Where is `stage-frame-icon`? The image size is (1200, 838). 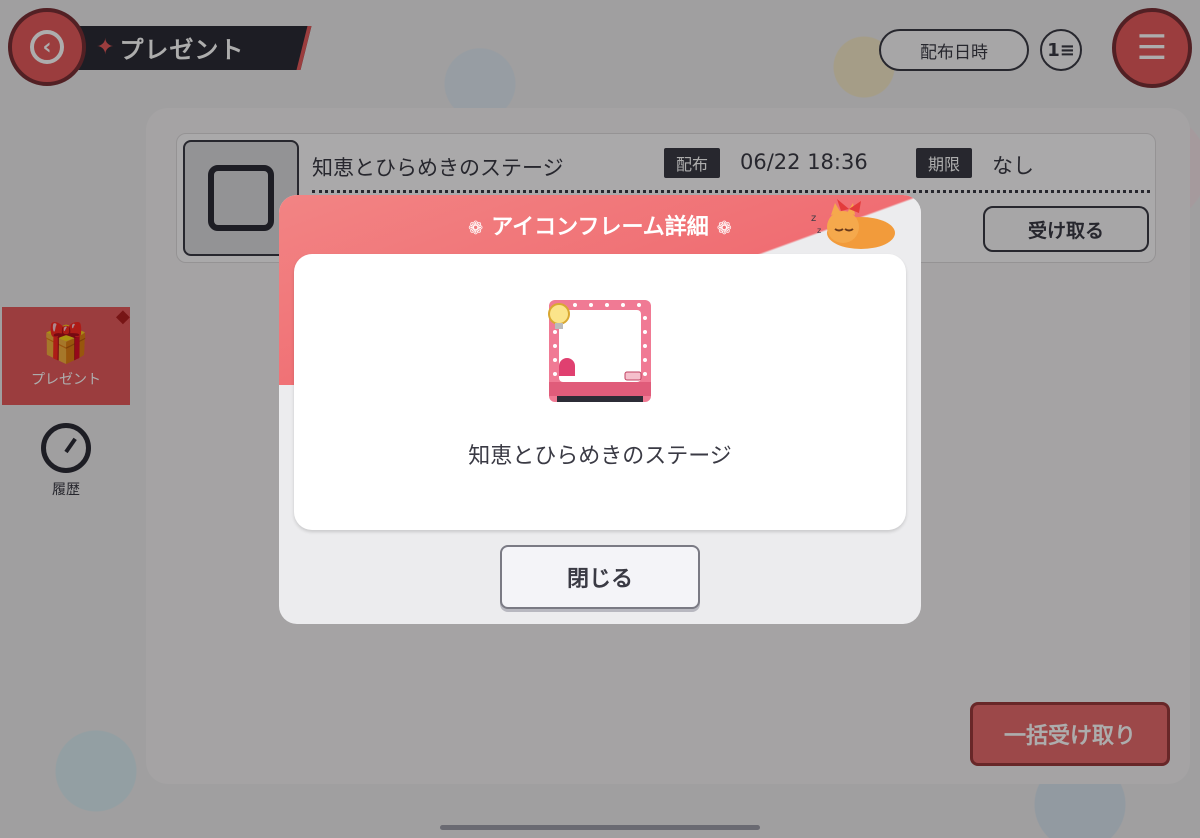 stage-frame-icon is located at coordinates (599, 351).